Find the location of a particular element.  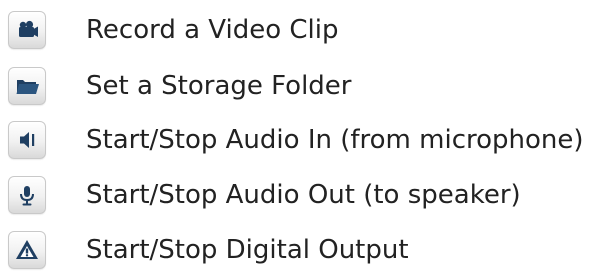

folder-icon is located at coordinates (27, 87).